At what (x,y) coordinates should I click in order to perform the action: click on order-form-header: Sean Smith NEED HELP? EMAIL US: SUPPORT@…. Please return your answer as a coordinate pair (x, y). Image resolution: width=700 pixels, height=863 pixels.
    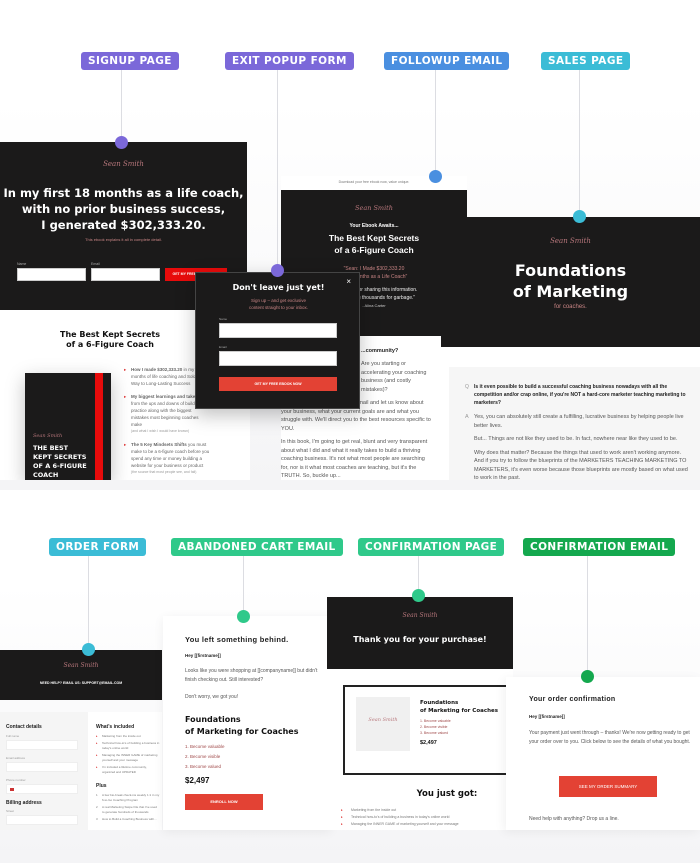
    Looking at the image, I should click on (81, 675).